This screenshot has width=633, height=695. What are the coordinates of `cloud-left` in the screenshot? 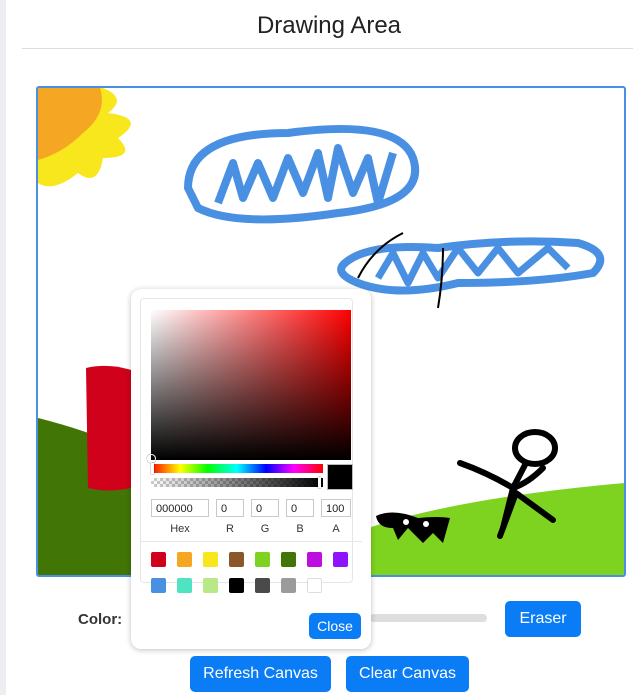 It's located at (302, 174).